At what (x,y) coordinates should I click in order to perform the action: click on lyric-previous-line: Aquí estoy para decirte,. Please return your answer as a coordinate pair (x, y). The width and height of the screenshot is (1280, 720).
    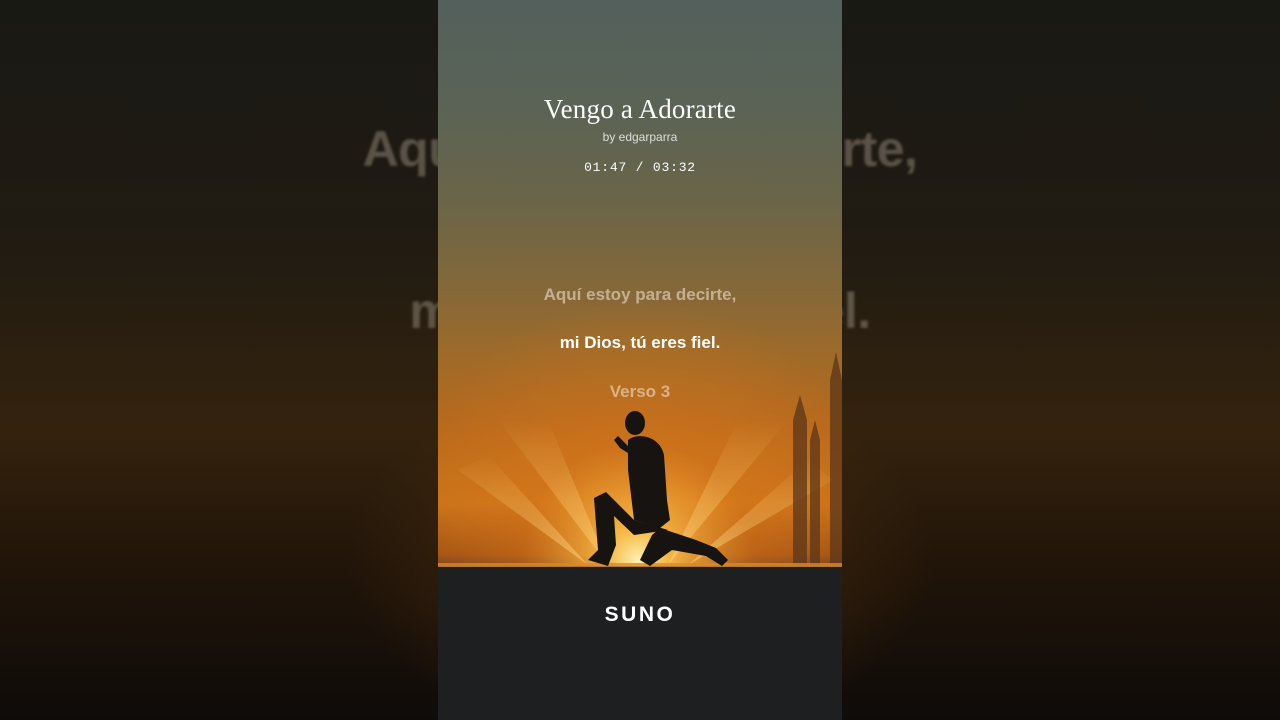
    Looking at the image, I should click on (640, 294).